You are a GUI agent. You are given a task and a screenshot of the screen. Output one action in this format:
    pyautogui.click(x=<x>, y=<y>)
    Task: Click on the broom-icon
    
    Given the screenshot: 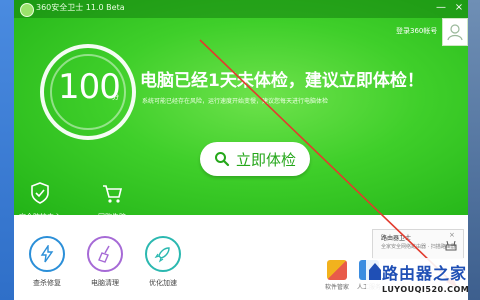 What is the action you would take?
    pyautogui.click(x=104, y=254)
    